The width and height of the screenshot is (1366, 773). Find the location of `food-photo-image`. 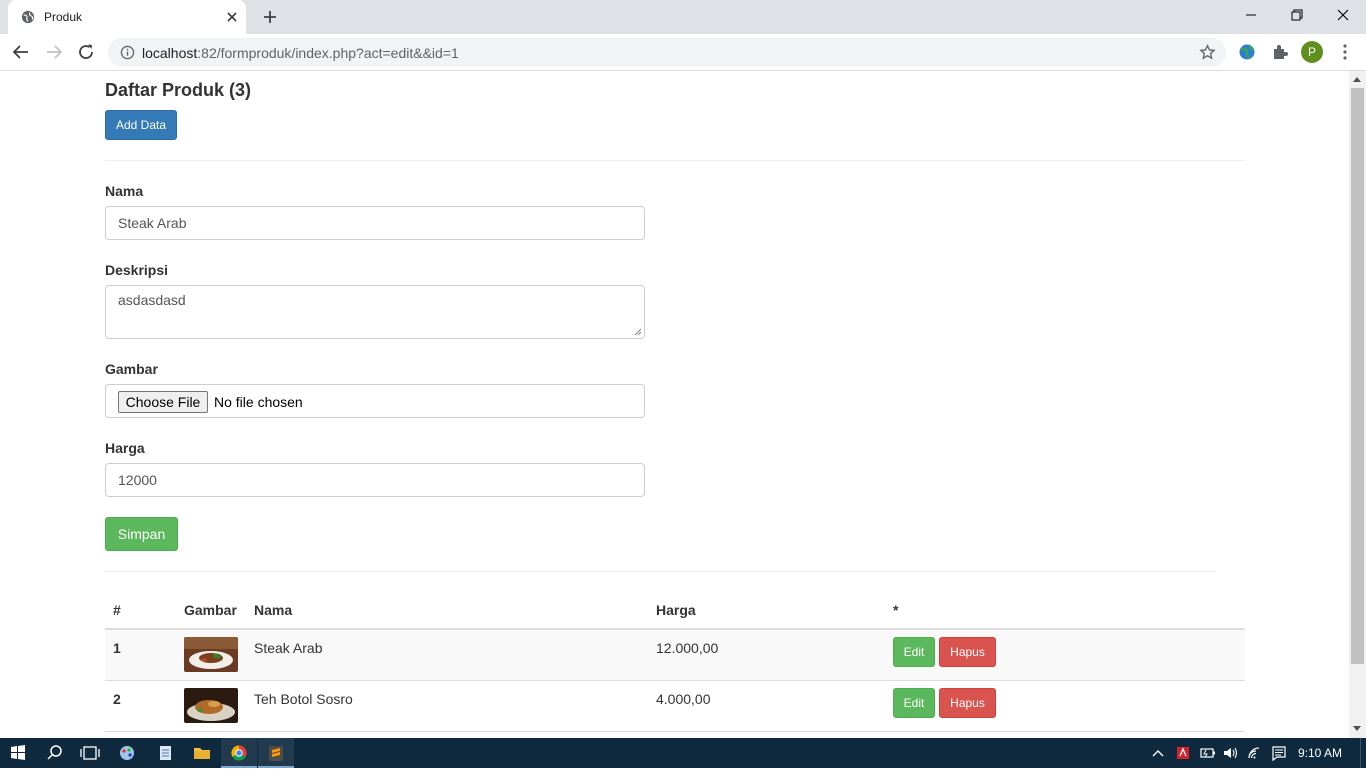

food-photo-image is located at coordinates (211, 705).